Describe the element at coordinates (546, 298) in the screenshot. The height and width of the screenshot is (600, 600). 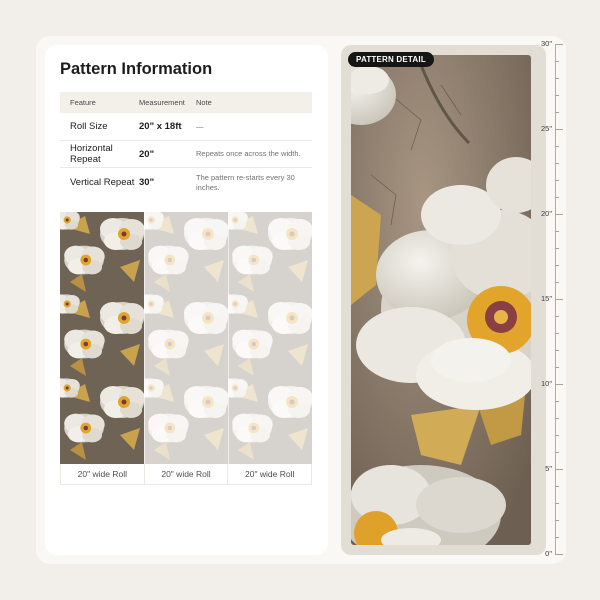
I see `ruler-label: 15"` at that location.